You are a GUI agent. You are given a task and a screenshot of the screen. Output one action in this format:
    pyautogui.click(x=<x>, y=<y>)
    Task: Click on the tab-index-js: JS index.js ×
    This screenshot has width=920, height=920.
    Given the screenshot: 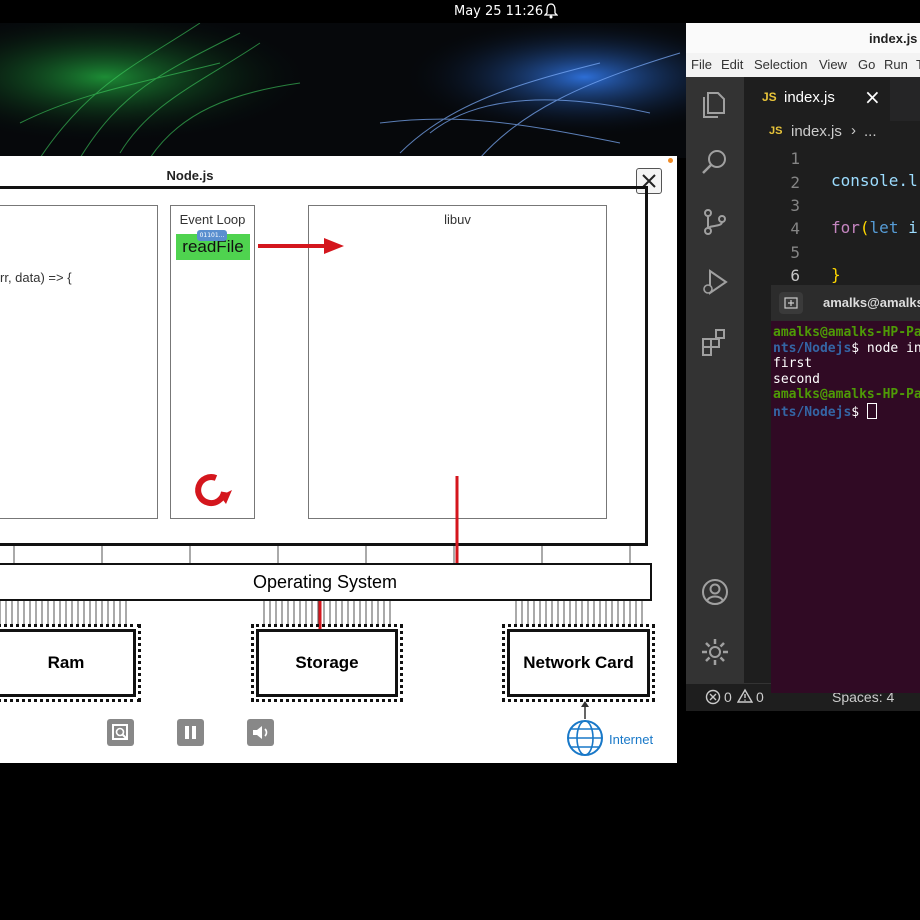 What is the action you would take?
    pyautogui.click(x=817, y=99)
    